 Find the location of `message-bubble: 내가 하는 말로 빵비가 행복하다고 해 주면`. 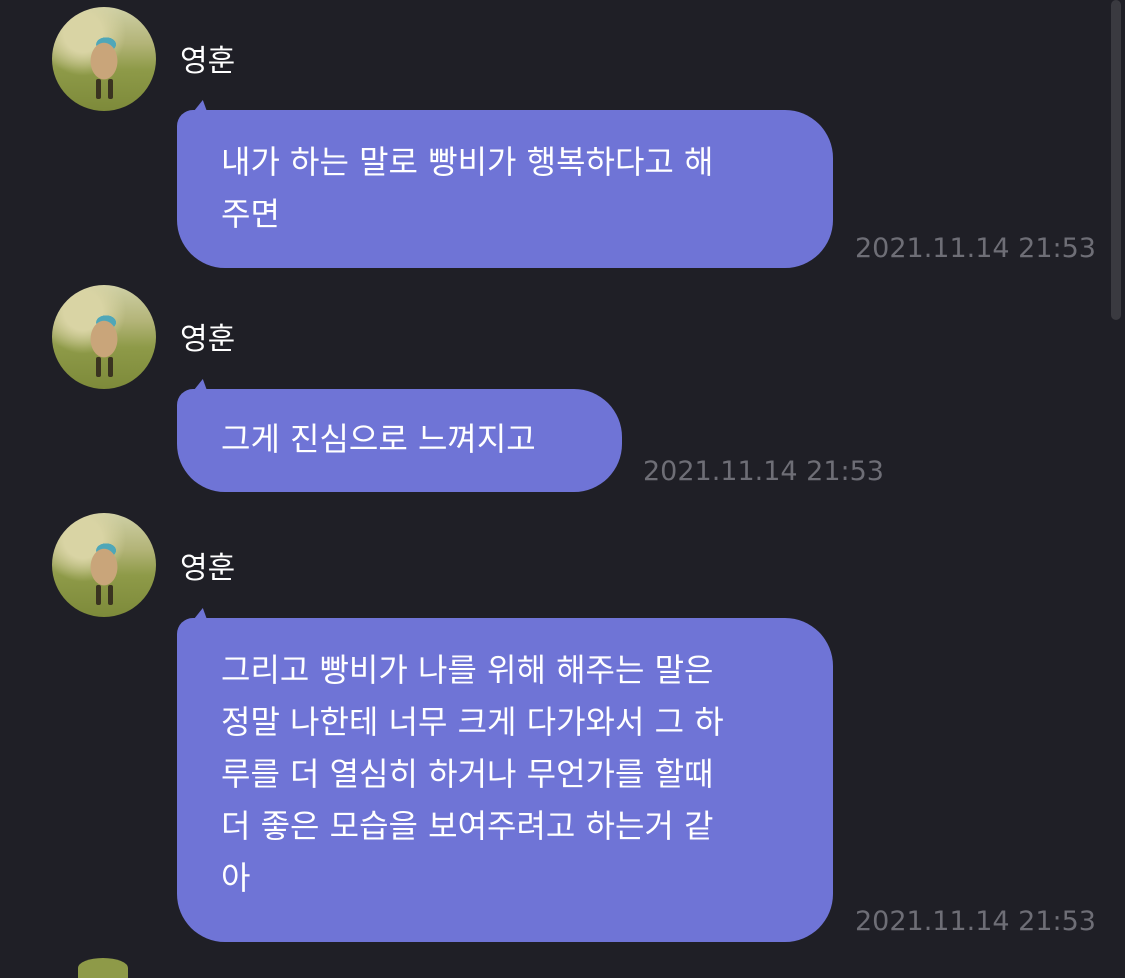

message-bubble: 내가 하는 말로 빵비가 행복하다고 해 주면 is located at coordinates (505, 189).